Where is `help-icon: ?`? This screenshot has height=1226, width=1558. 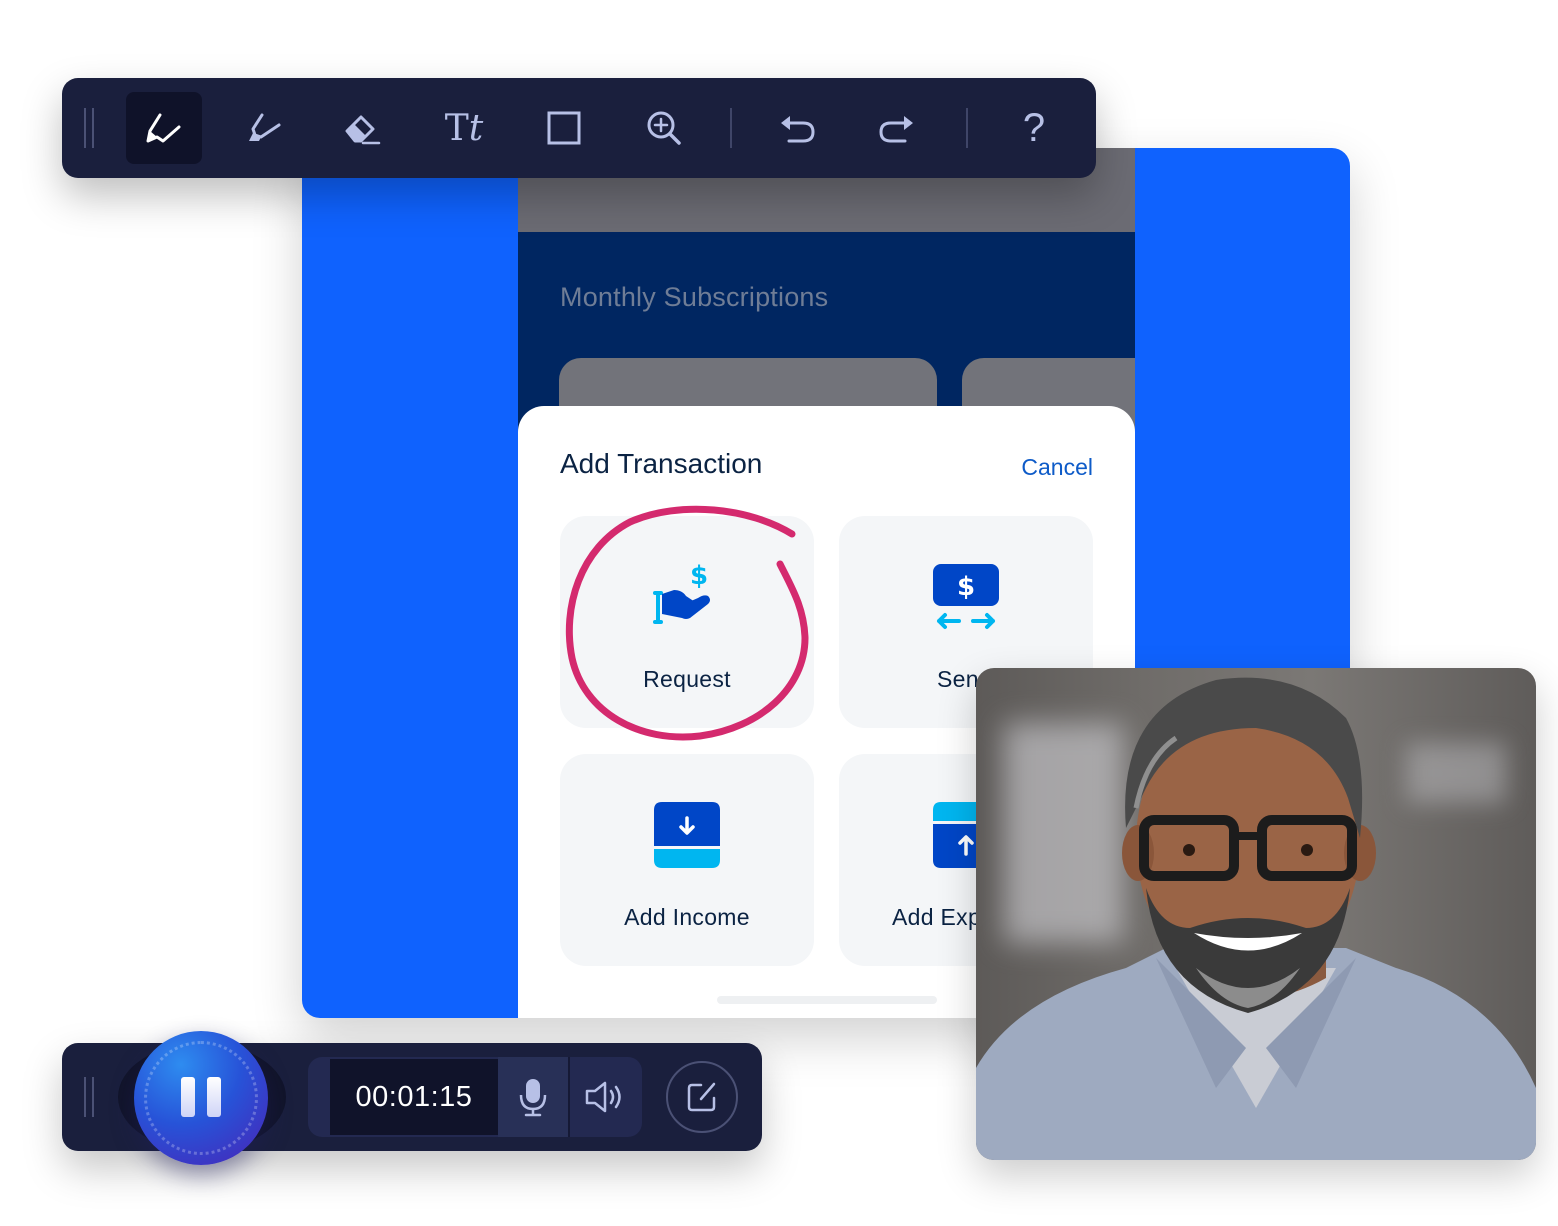
help-icon: ? is located at coordinates (1034, 127).